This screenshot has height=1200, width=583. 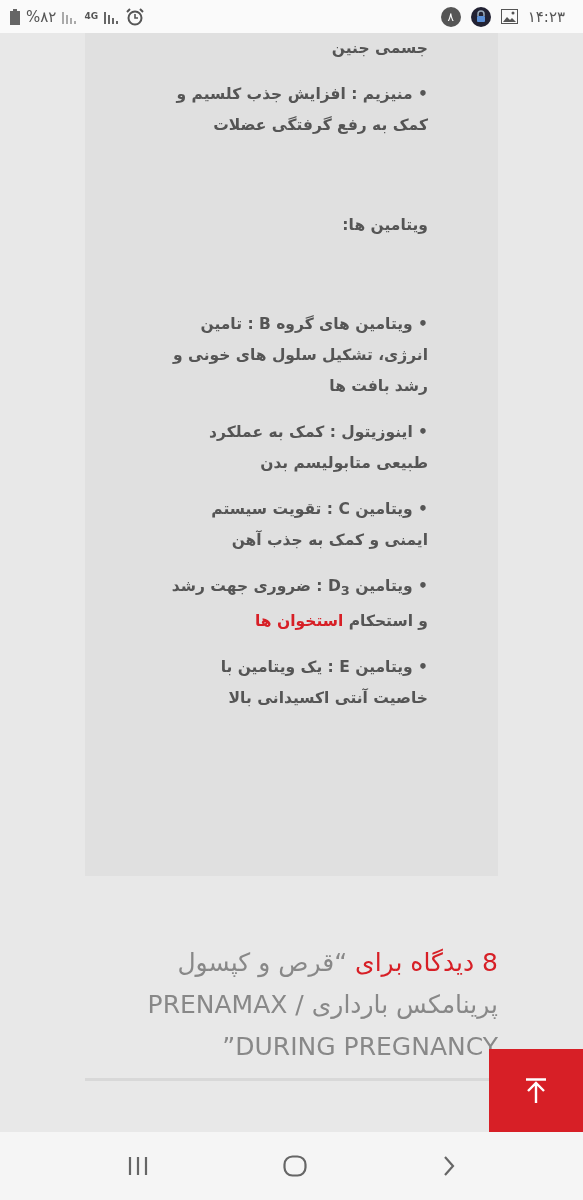 I want to click on paragraph: جسمی جنین, so click(x=379, y=48).